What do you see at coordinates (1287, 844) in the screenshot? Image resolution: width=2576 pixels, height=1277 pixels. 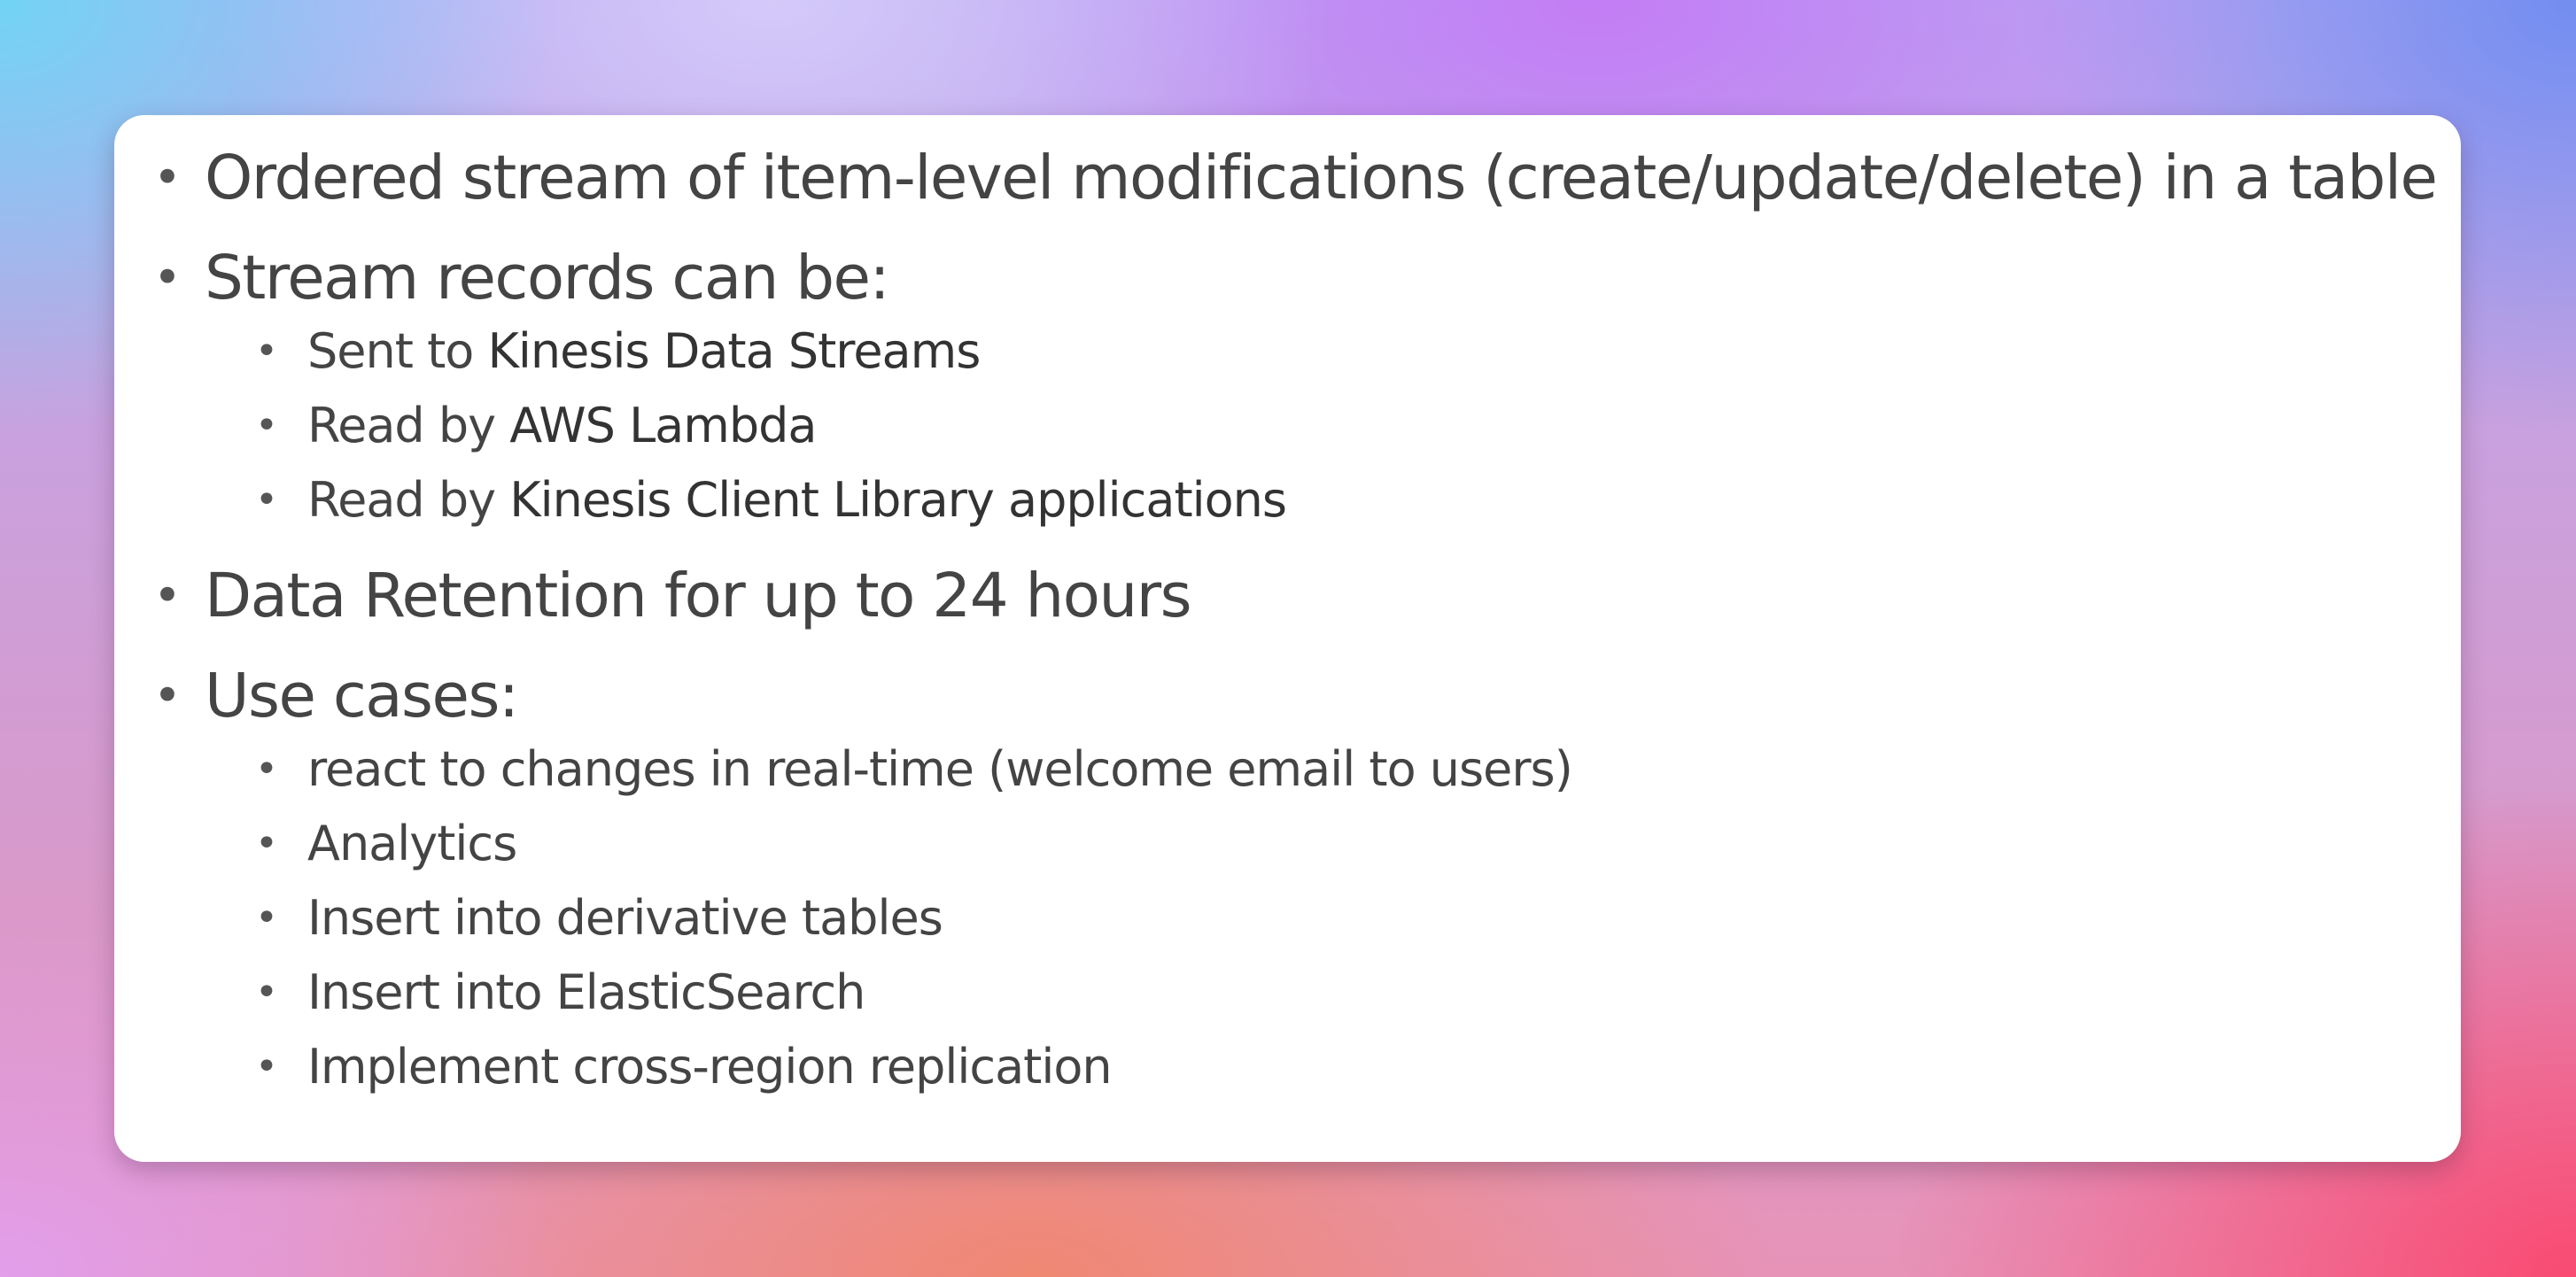 I see `sub-bullet-item: Analytics` at bounding box center [1287, 844].